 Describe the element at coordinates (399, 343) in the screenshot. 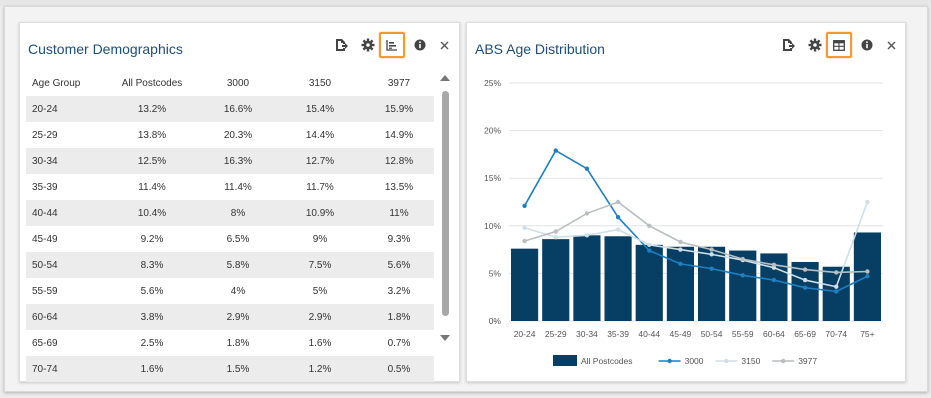

I see `value-cell: 0.7%` at that location.